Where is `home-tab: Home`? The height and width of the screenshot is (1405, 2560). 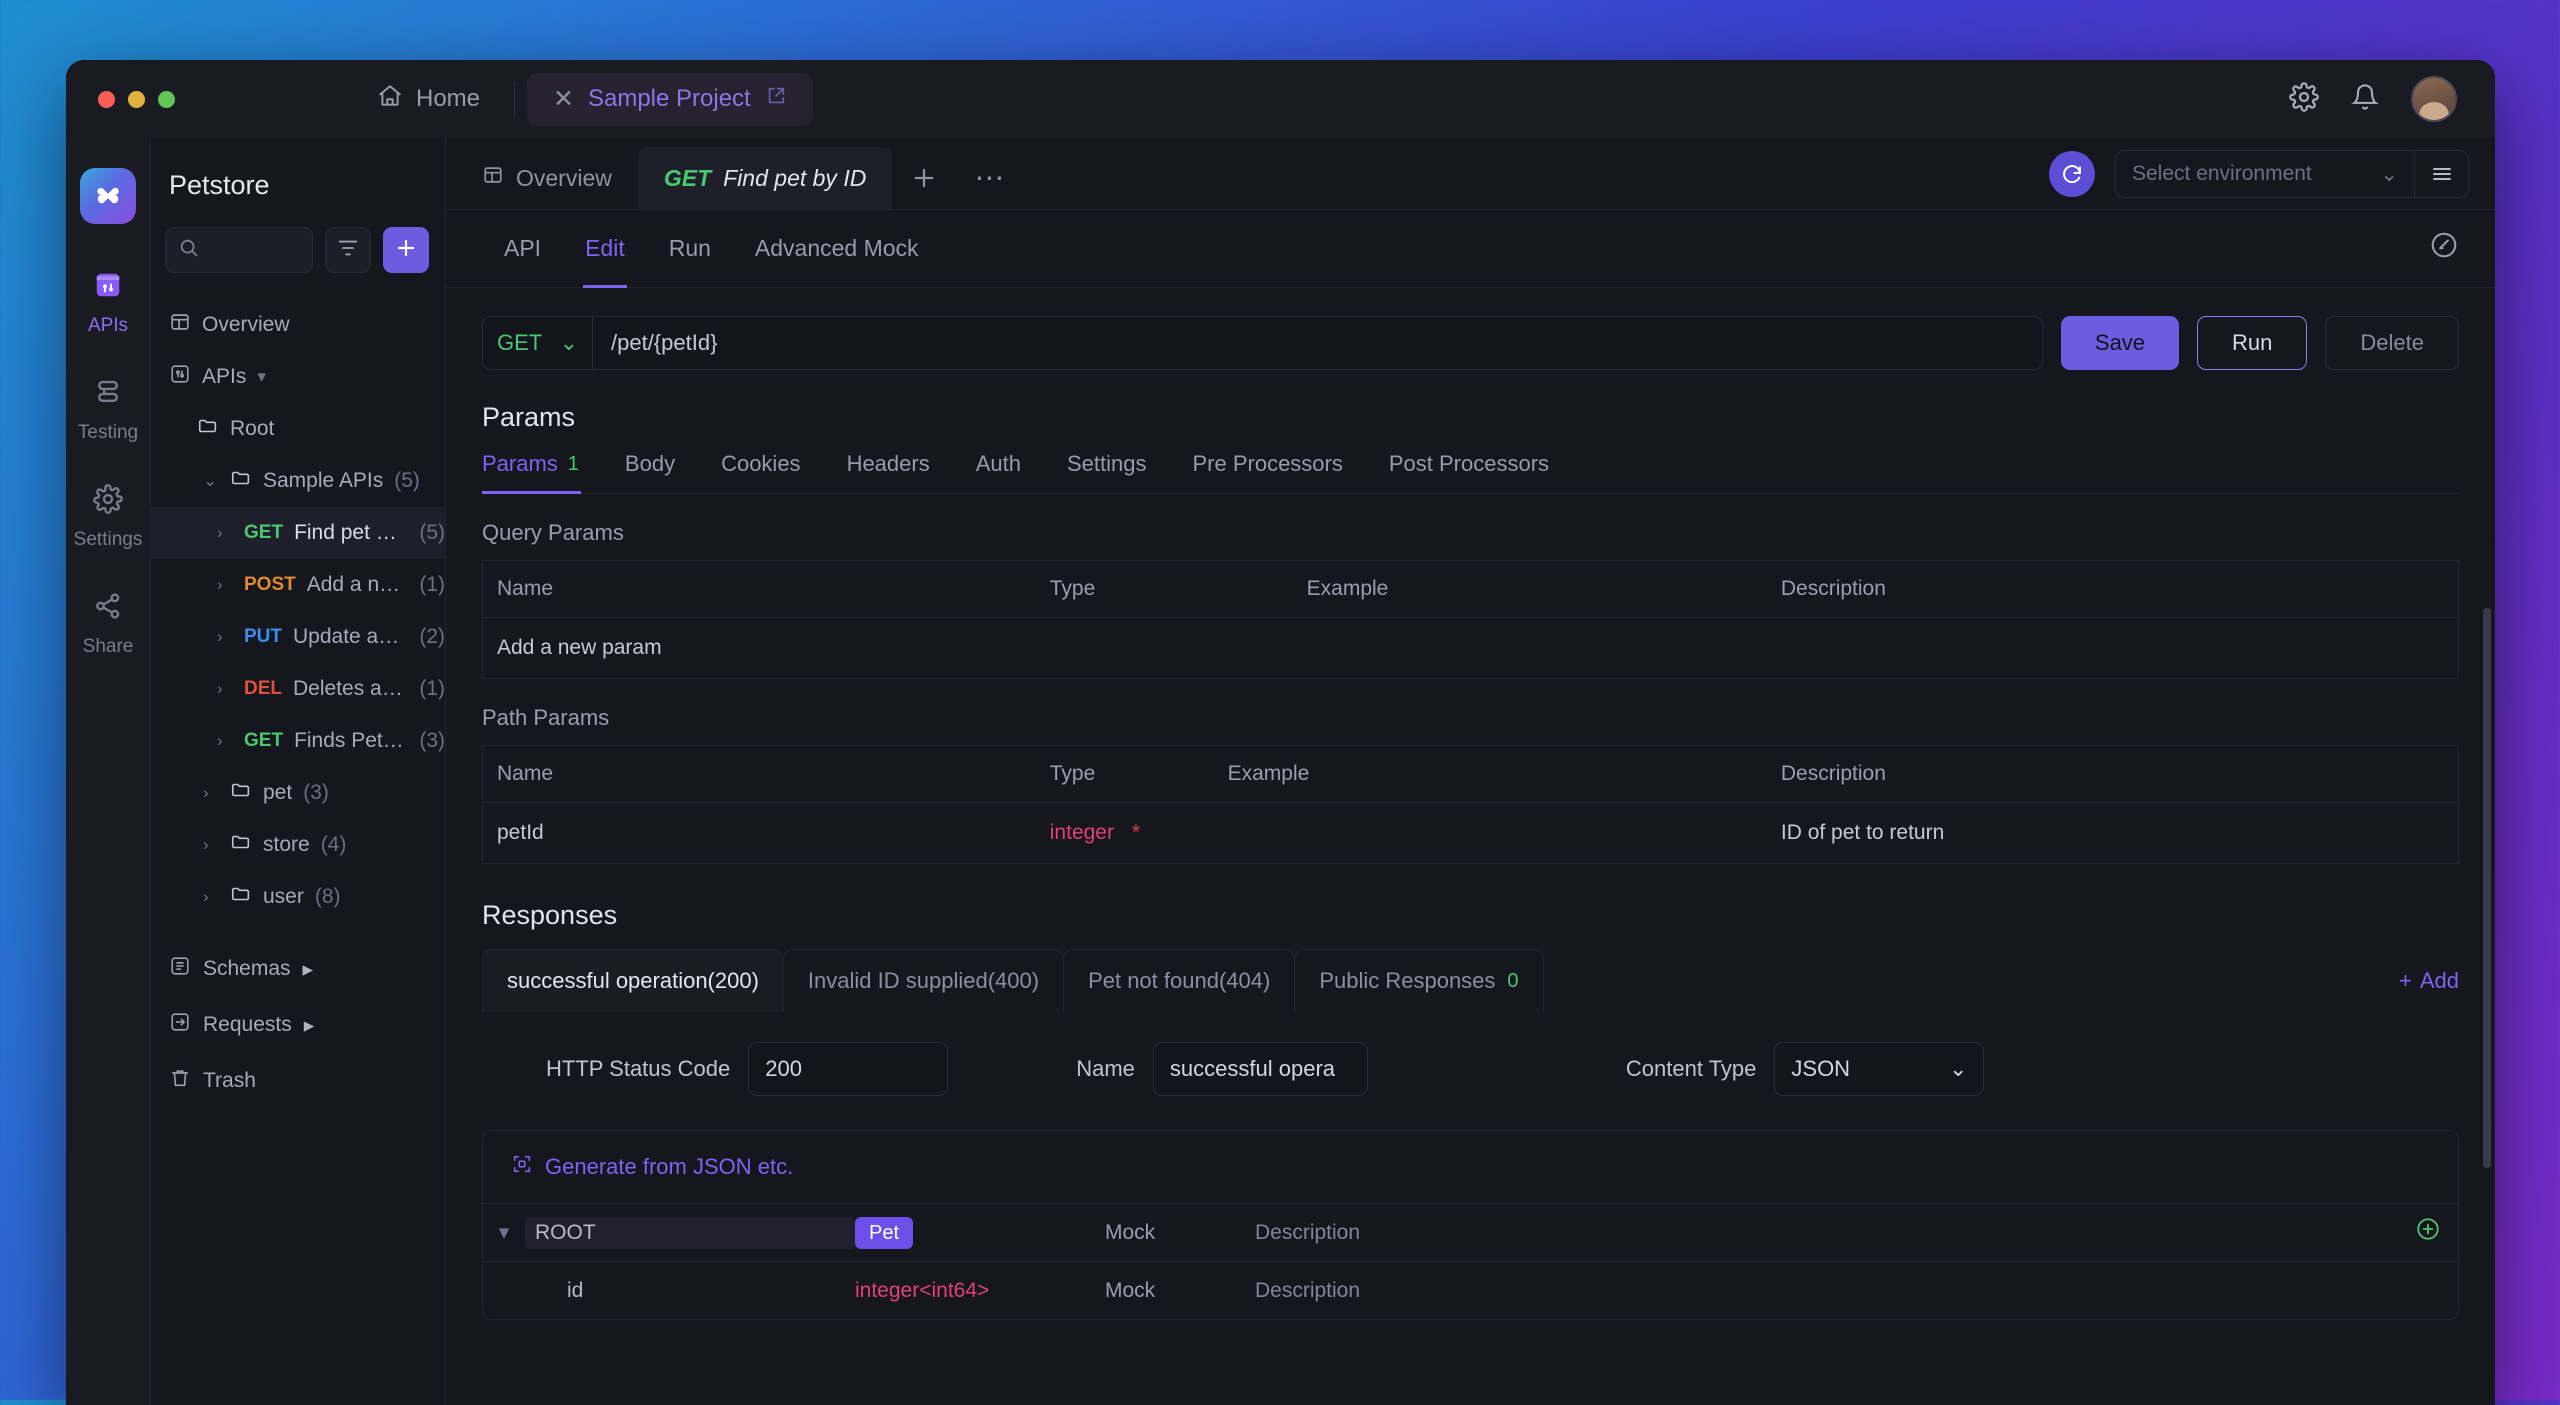 home-tab: Home is located at coordinates (428, 99).